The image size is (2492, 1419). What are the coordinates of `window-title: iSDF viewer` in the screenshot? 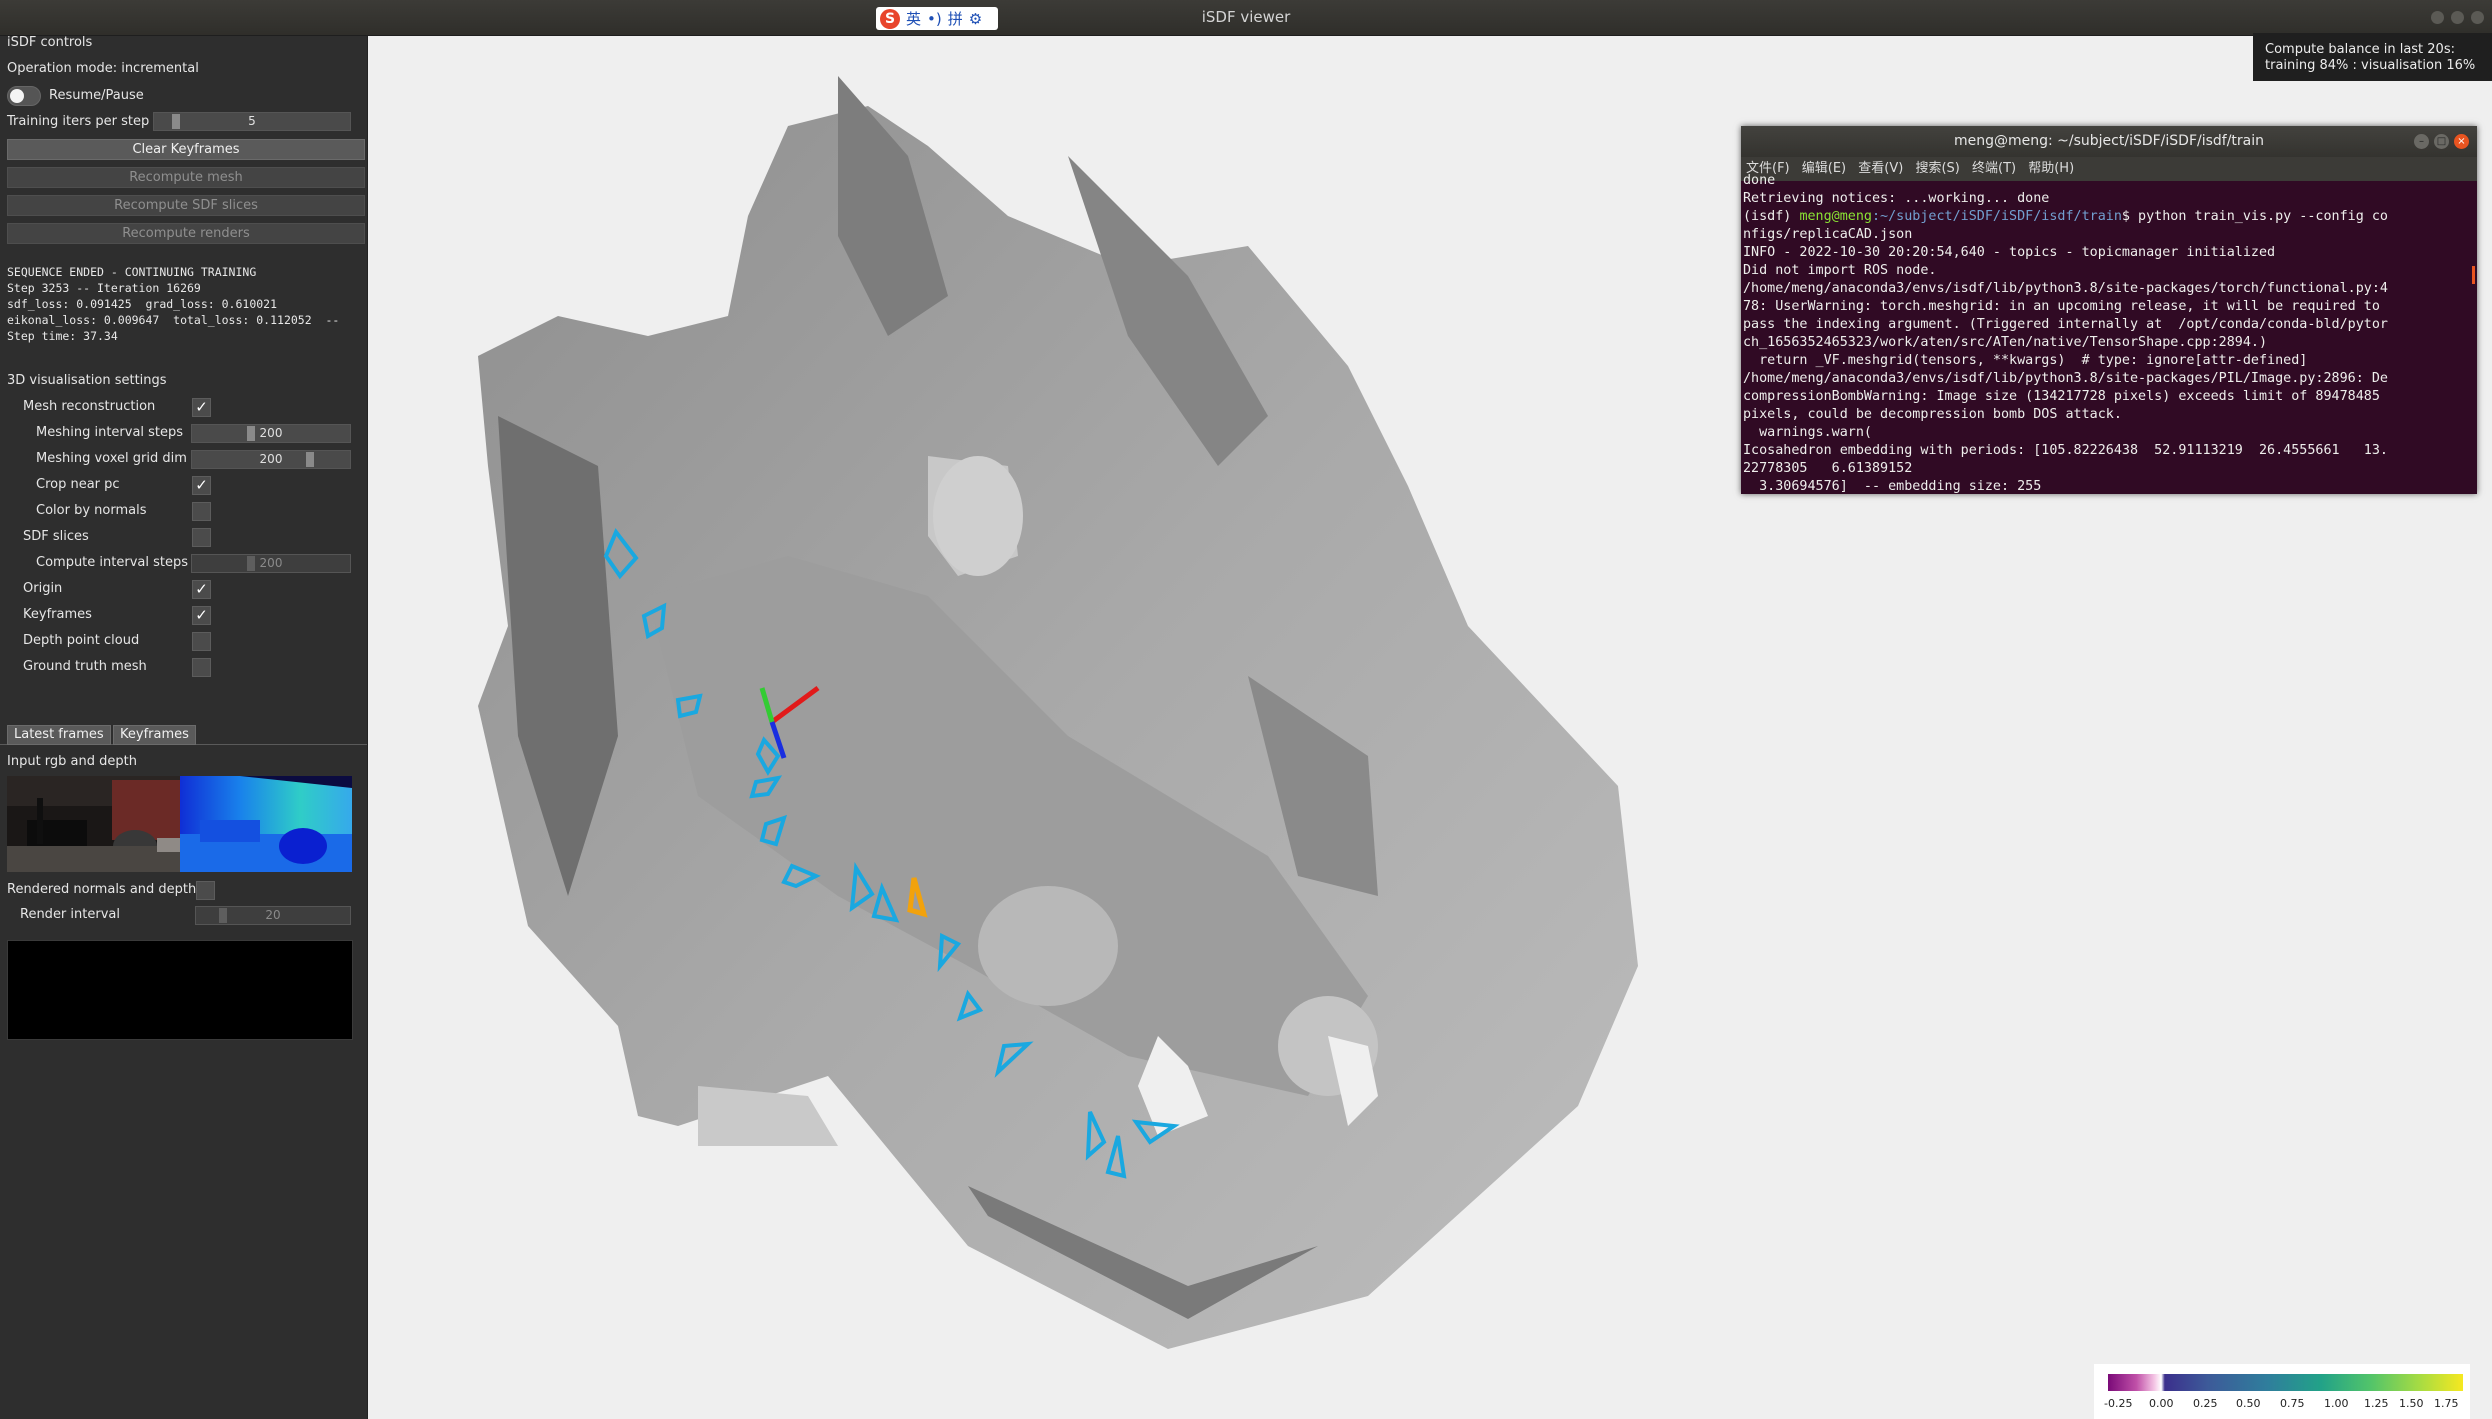 It's located at (1246, 17).